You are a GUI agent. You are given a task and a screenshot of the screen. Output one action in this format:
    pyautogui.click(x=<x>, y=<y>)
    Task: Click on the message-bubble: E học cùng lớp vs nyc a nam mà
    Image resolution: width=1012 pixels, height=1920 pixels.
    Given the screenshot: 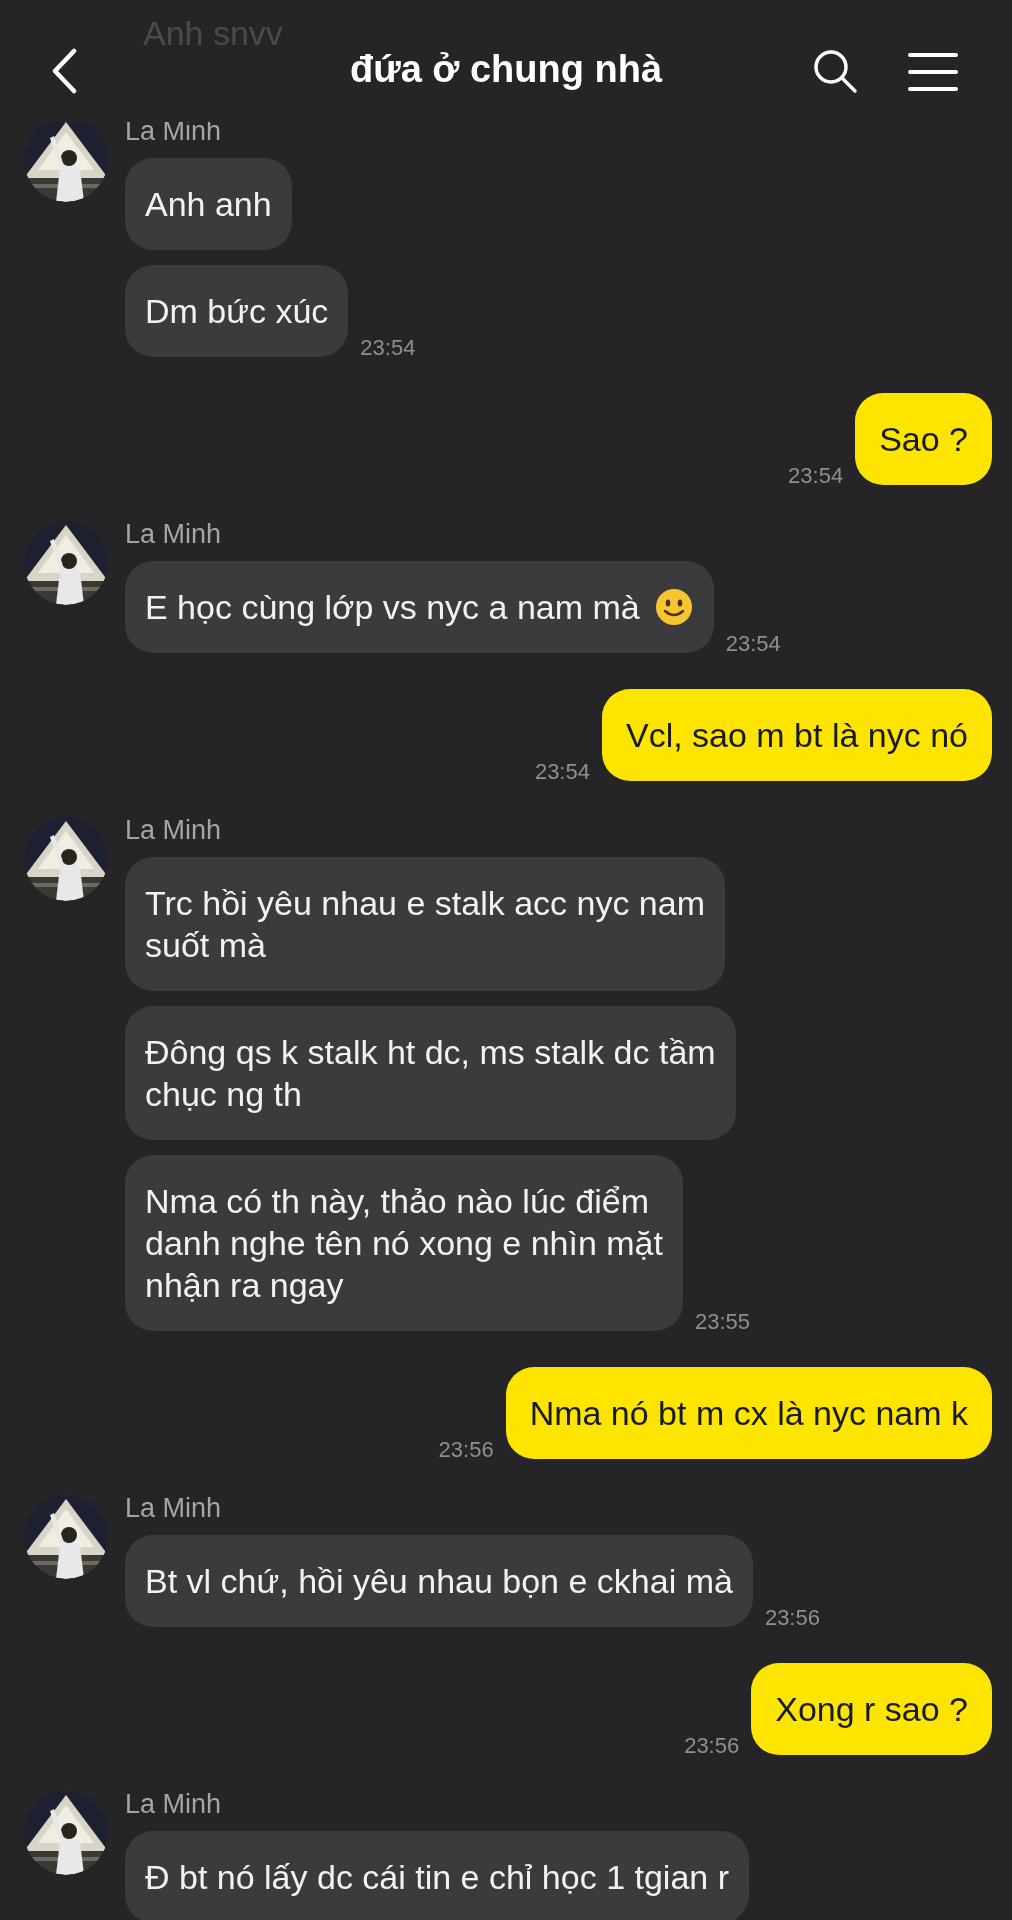 What is the action you would take?
    pyautogui.click(x=419, y=607)
    